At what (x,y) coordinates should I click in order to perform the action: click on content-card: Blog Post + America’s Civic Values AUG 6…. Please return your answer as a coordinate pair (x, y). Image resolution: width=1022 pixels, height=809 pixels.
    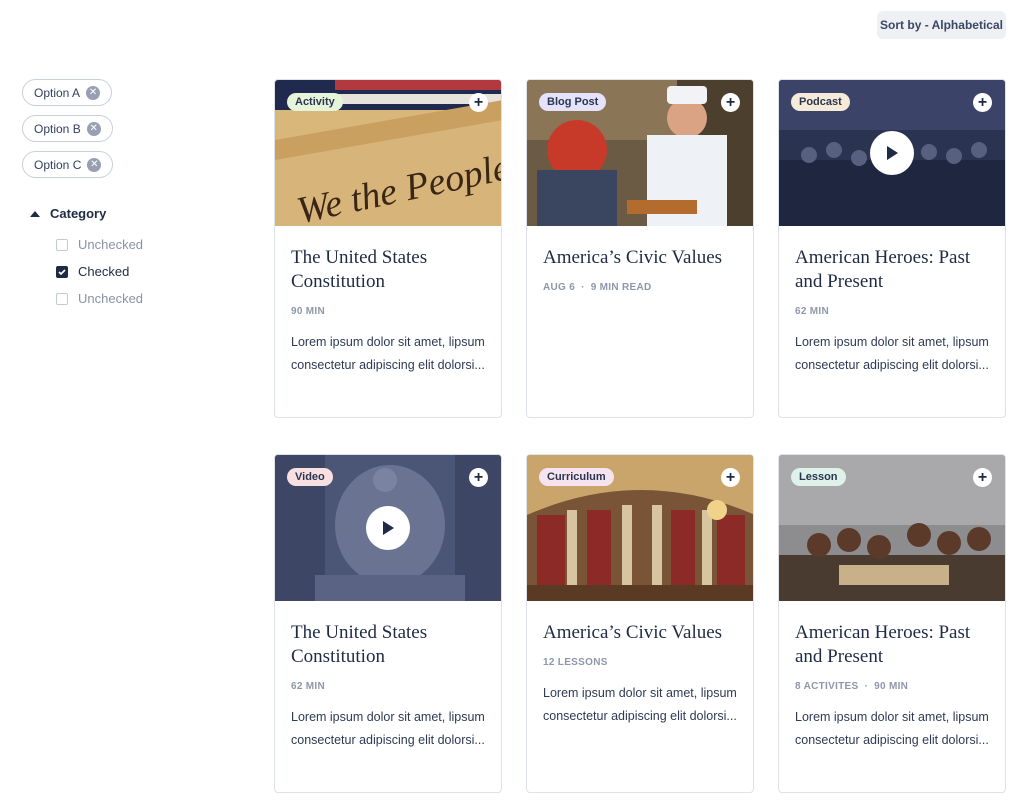
    Looking at the image, I should click on (640, 248).